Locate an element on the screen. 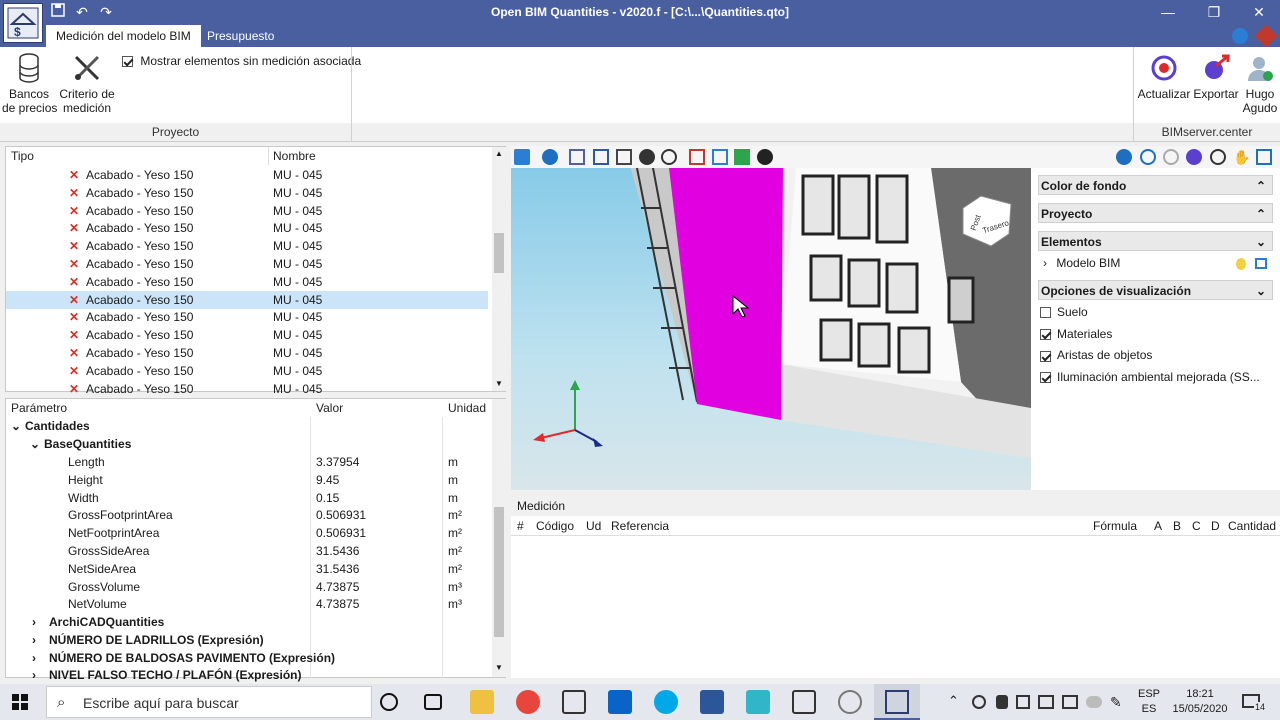 Image resolution: width=1280 pixels, height=720 pixels. word-icon is located at coordinates (712, 702).